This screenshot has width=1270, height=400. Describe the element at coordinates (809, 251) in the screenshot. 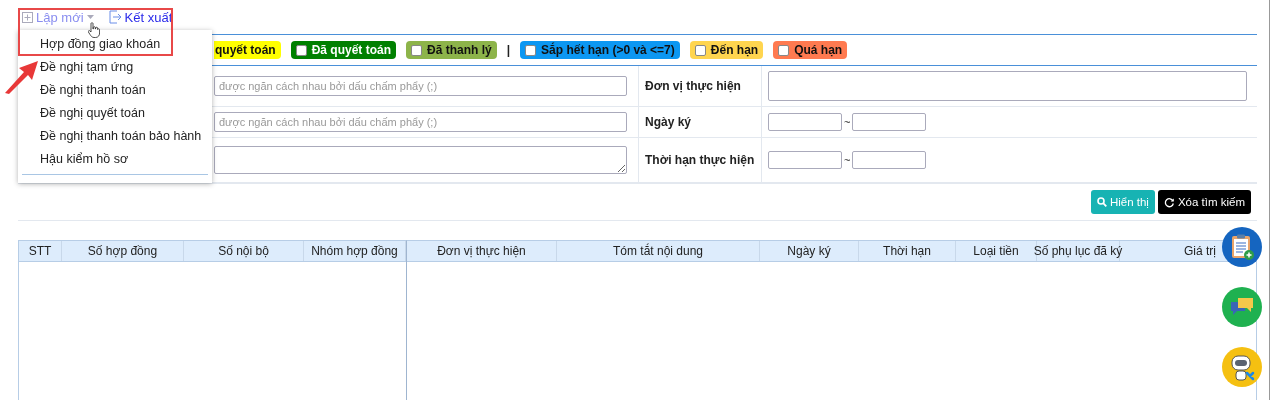

I see `column-header: Ngày ký` at that location.